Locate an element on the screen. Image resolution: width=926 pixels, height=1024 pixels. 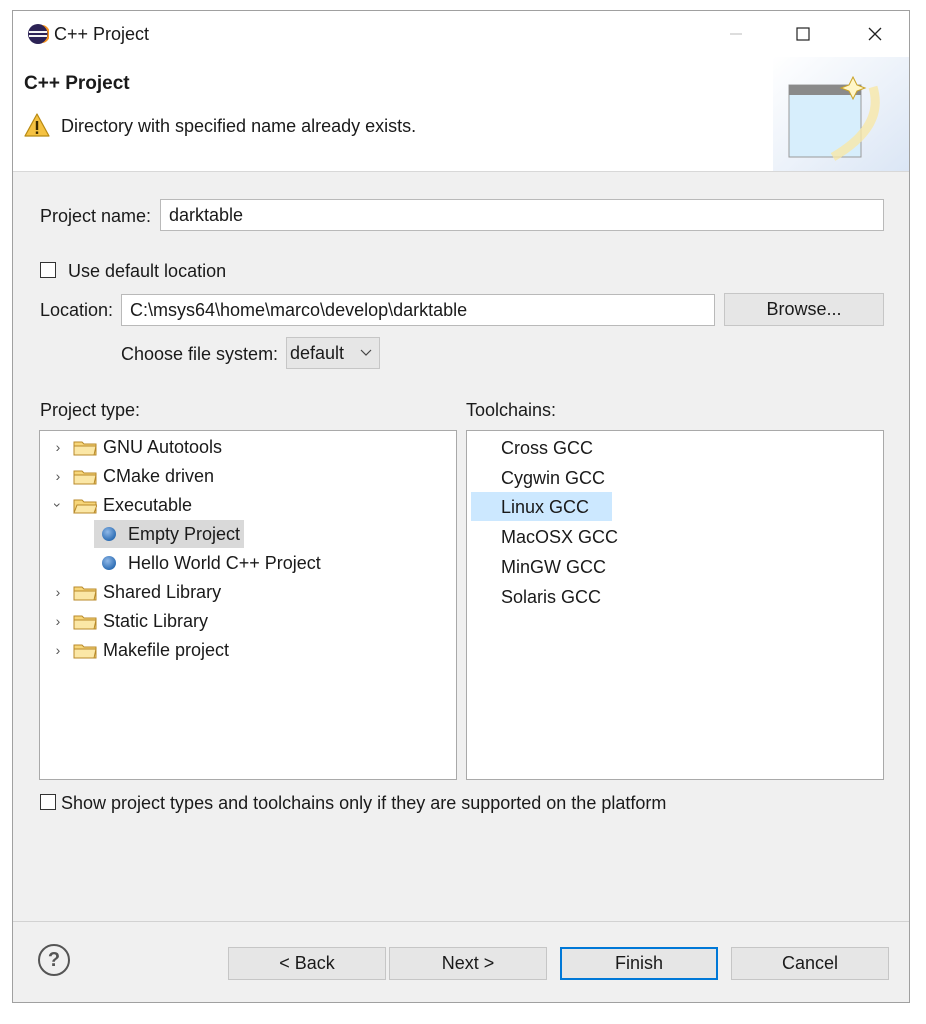
help-button: ? is located at coordinates (54, 960).